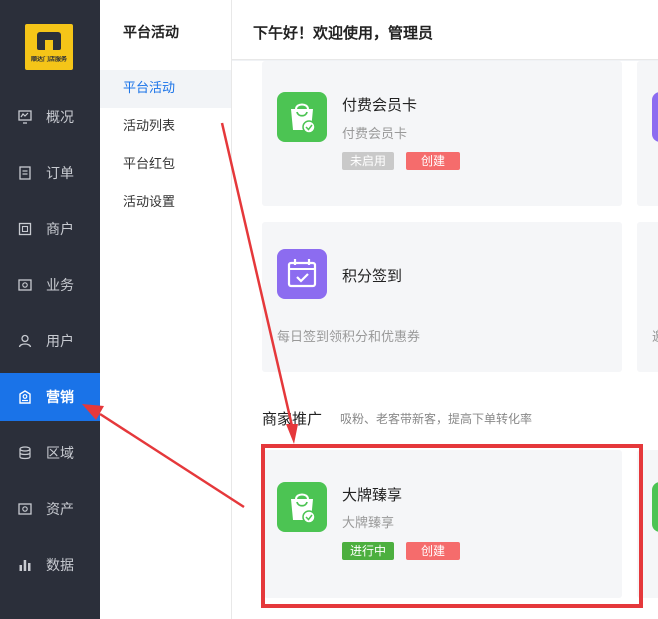  I want to click on nav-item-orders: 订单, so click(50, 173).